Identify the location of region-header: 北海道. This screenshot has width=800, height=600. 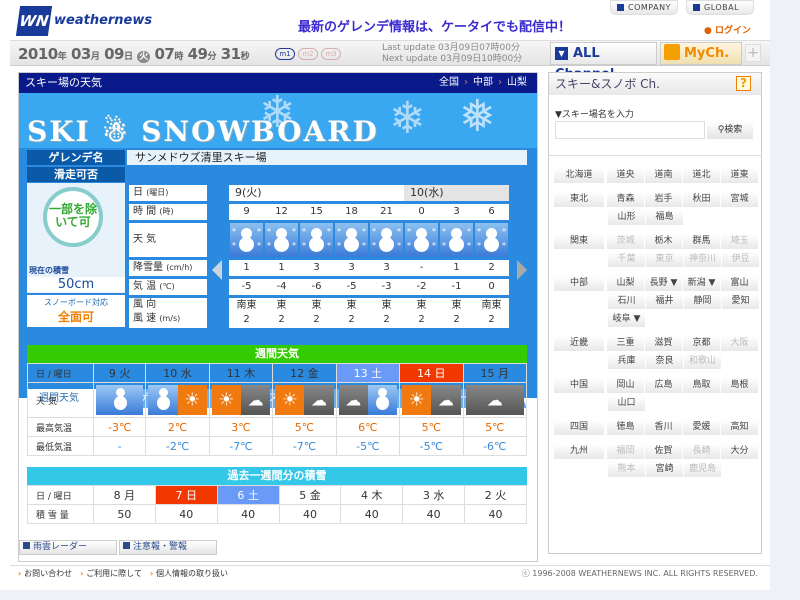
(579, 175).